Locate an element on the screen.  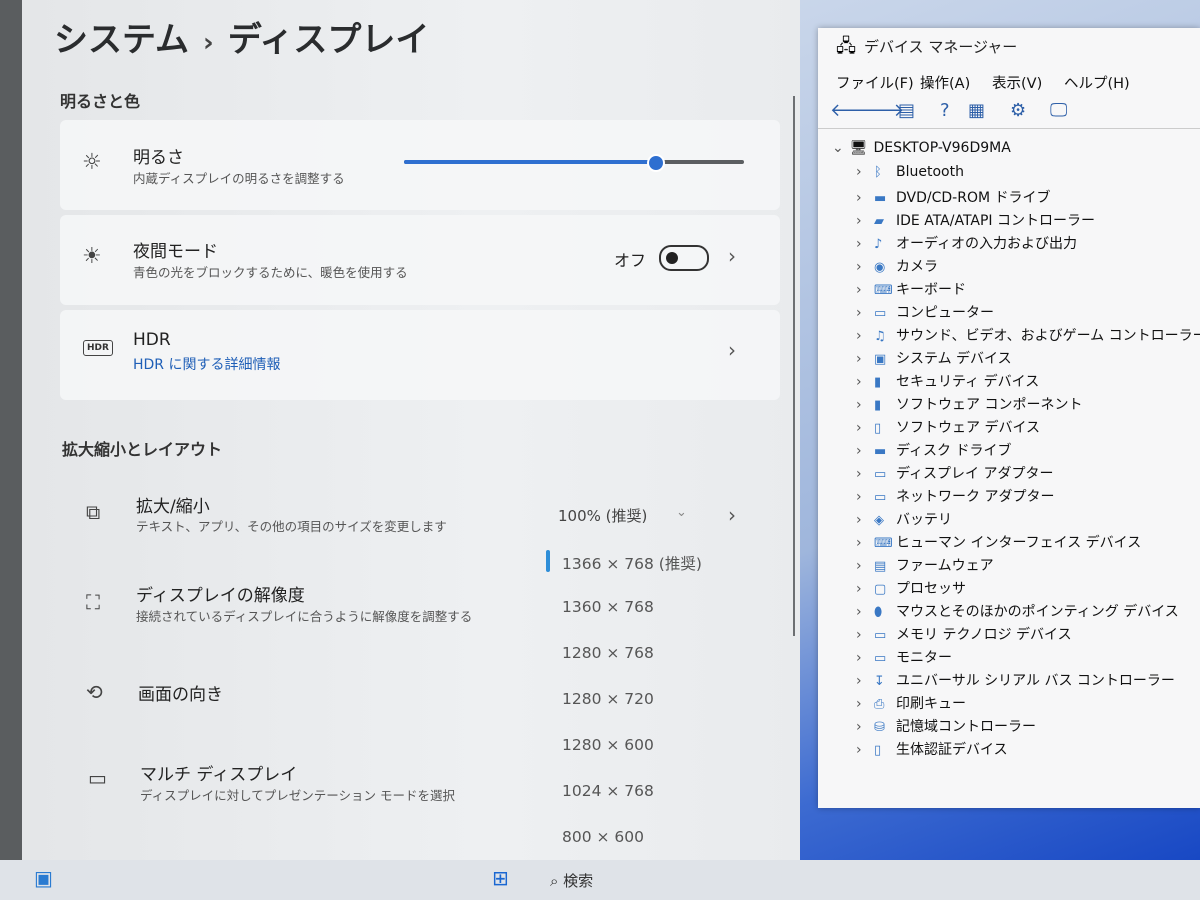
keyboard-icon: ⌨ is located at coordinates (883, 290).